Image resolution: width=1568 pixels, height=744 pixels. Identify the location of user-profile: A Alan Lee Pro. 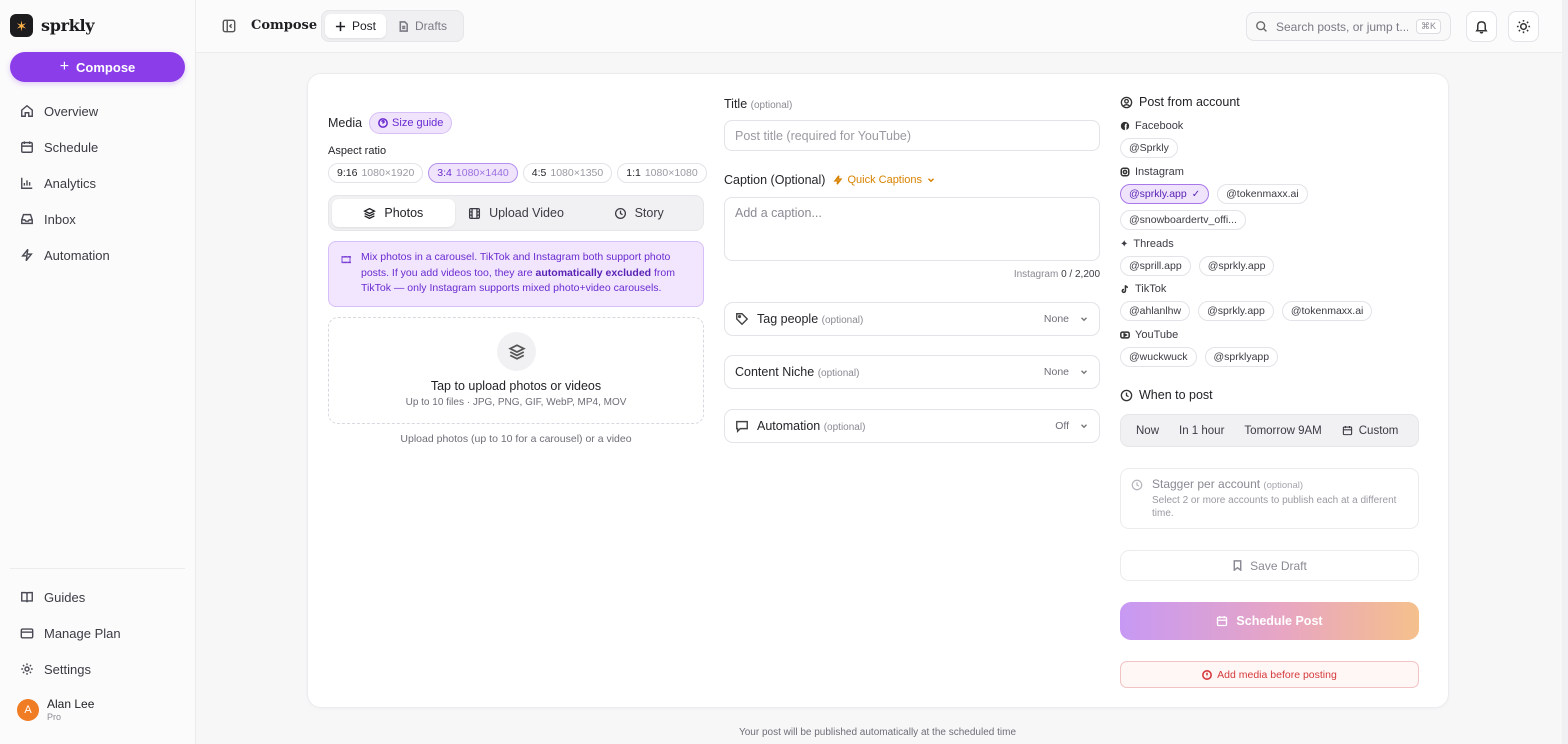
(55, 710).